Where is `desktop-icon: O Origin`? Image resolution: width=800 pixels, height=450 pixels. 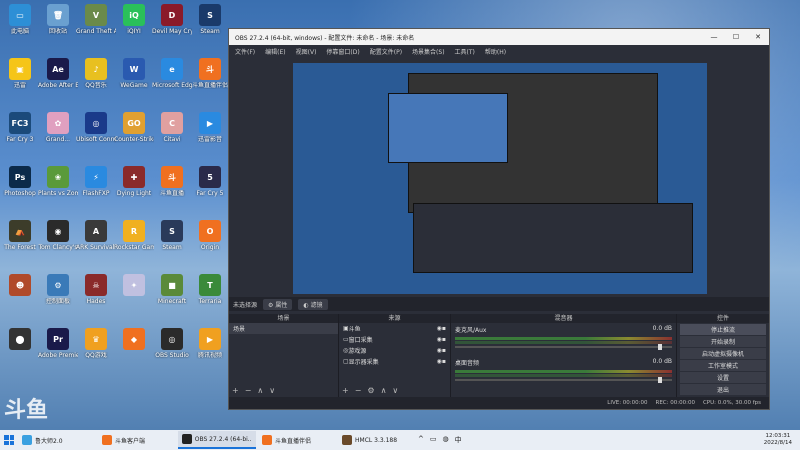 desktop-icon: O Origin is located at coordinates (210, 235).